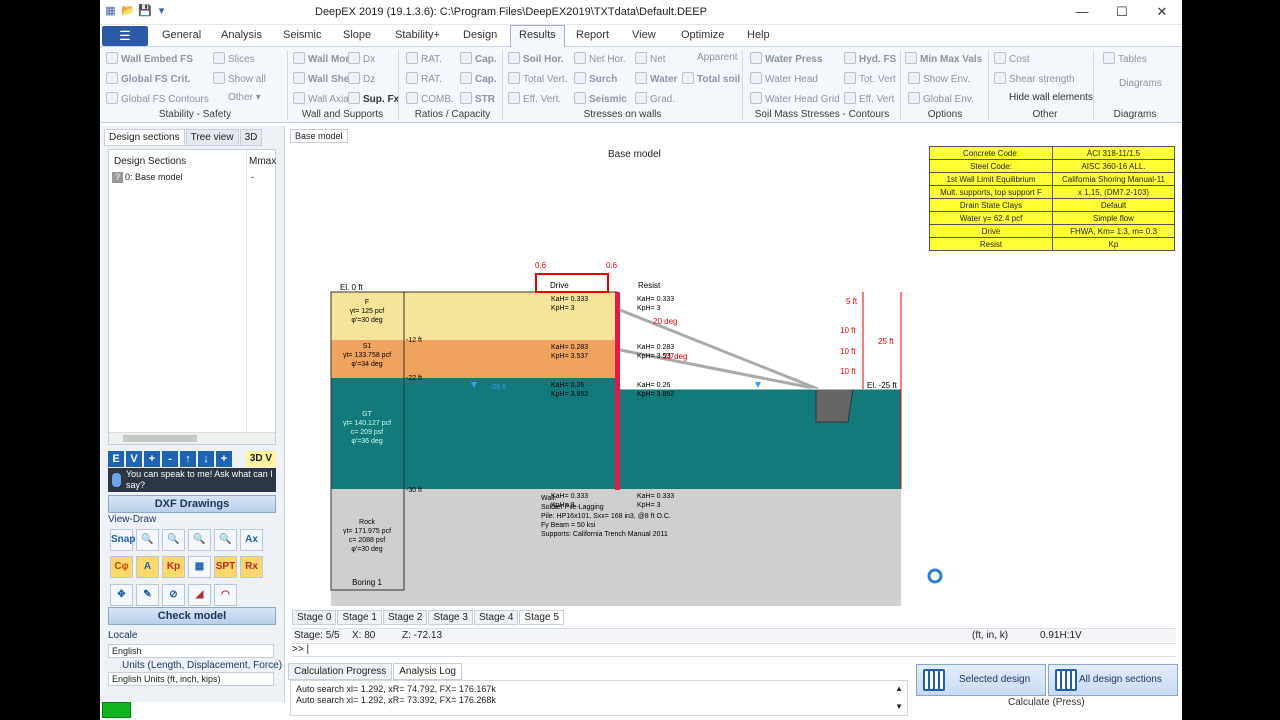 The width and height of the screenshot is (1280, 720). I want to click on hide-wall-elements-button: Hide wall elements, so click(1051, 97).